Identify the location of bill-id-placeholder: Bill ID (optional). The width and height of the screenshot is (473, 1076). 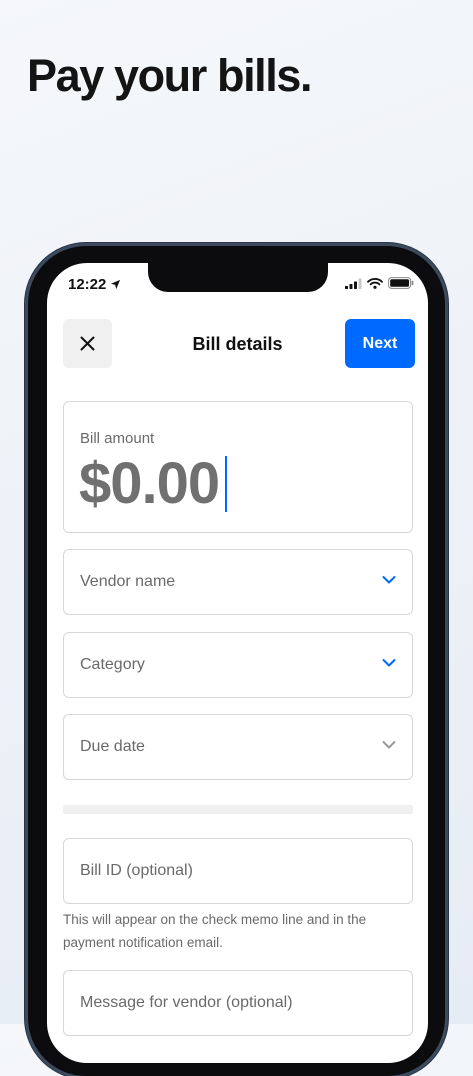
(136, 870).